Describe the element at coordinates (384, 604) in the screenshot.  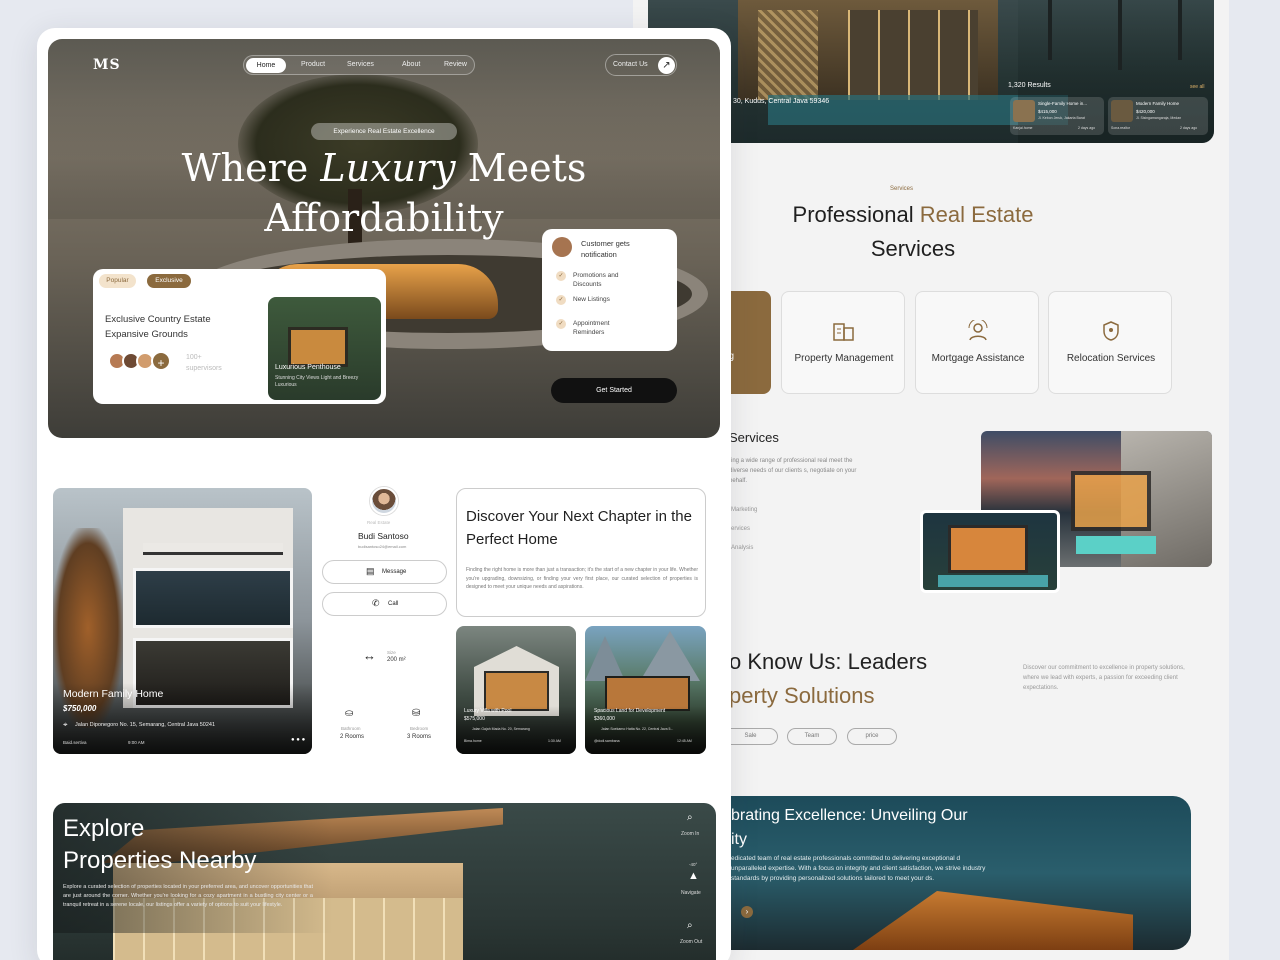
I see `call-button: ✆ Call` at that location.